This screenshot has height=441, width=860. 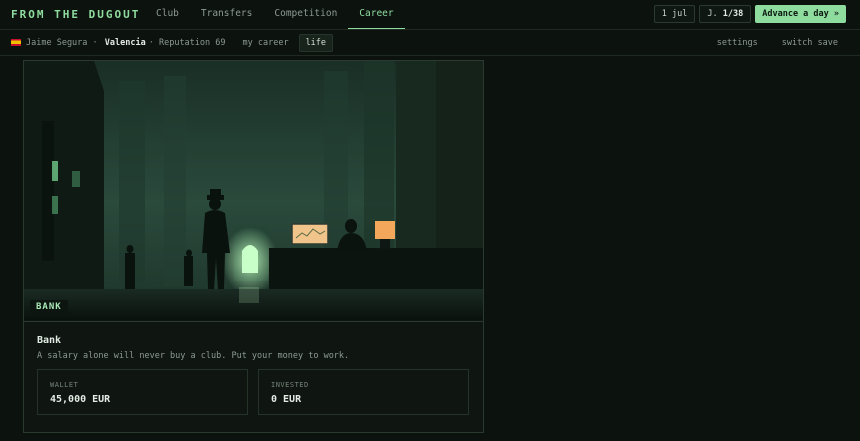 What do you see at coordinates (810, 43) in the screenshot?
I see `switch-save-link: switch save` at bounding box center [810, 43].